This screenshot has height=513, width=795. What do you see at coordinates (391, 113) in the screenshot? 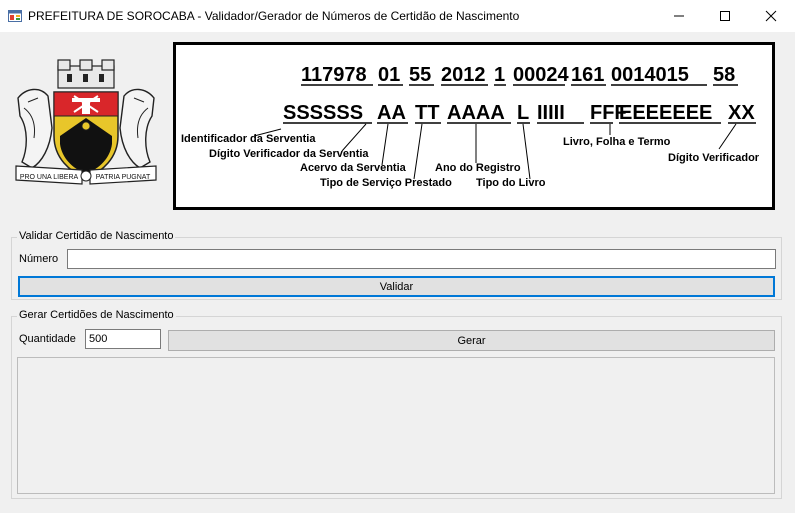
I see `pattern-acervo: AA` at bounding box center [391, 113].